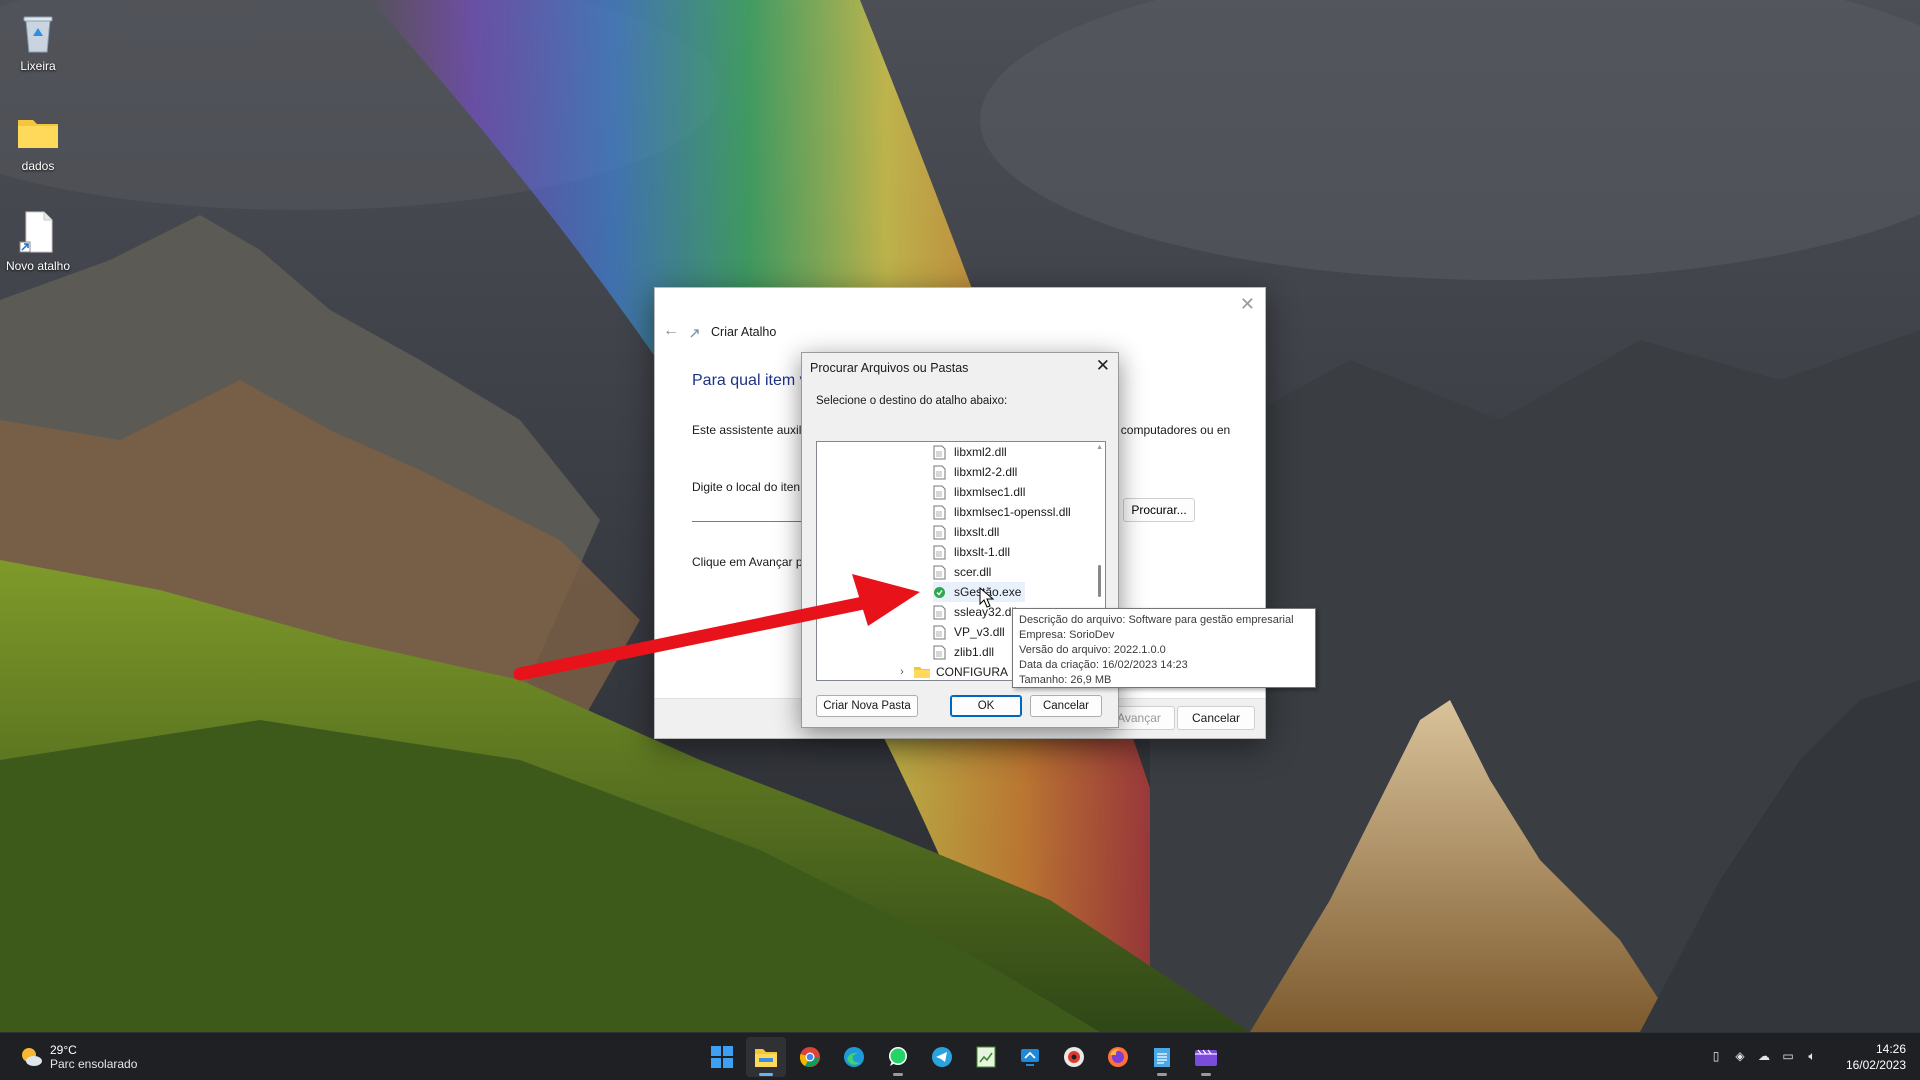 The width and height of the screenshot is (1920, 1080). I want to click on taskbar-file-explorer, so click(766, 1057).